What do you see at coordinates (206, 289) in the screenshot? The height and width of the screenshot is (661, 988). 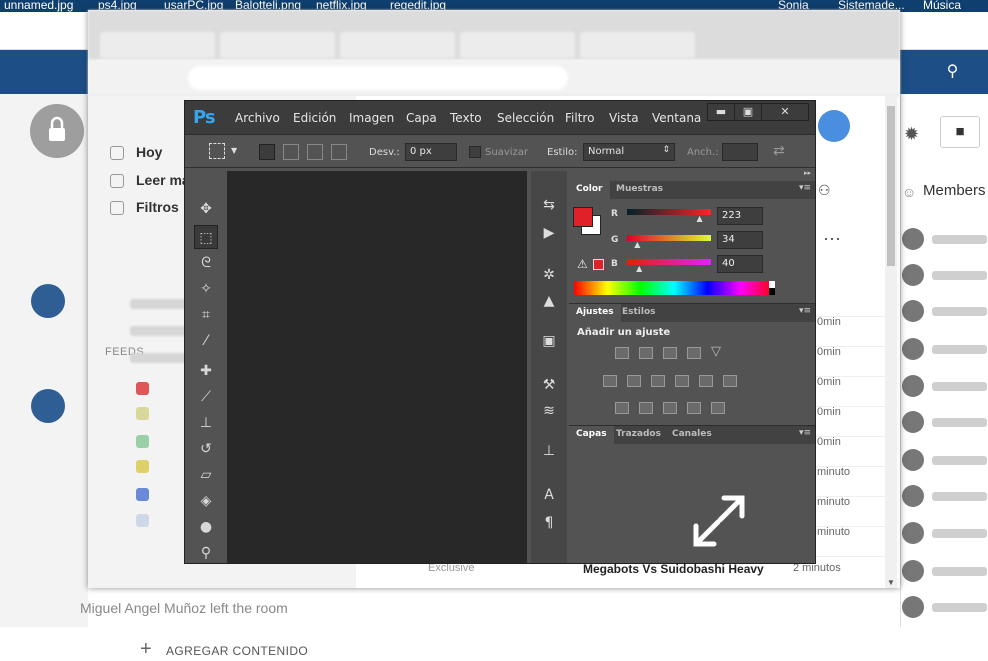 I see `magic-wand-icon: ✧` at bounding box center [206, 289].